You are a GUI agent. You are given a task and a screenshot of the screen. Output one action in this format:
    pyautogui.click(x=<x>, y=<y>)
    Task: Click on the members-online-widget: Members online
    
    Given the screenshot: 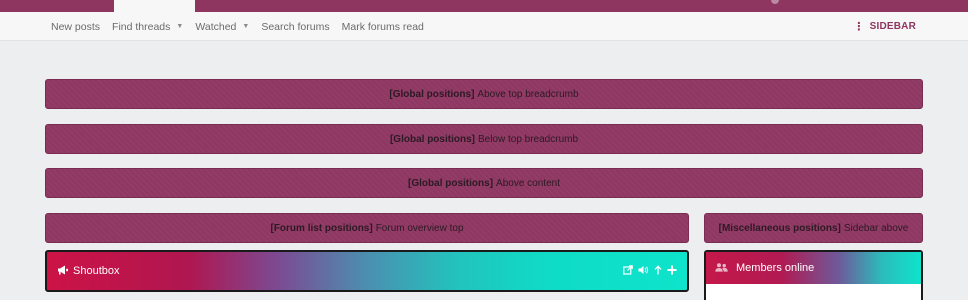 What is the action you would take?
    pyautogui.click(x=813, y=275)
    